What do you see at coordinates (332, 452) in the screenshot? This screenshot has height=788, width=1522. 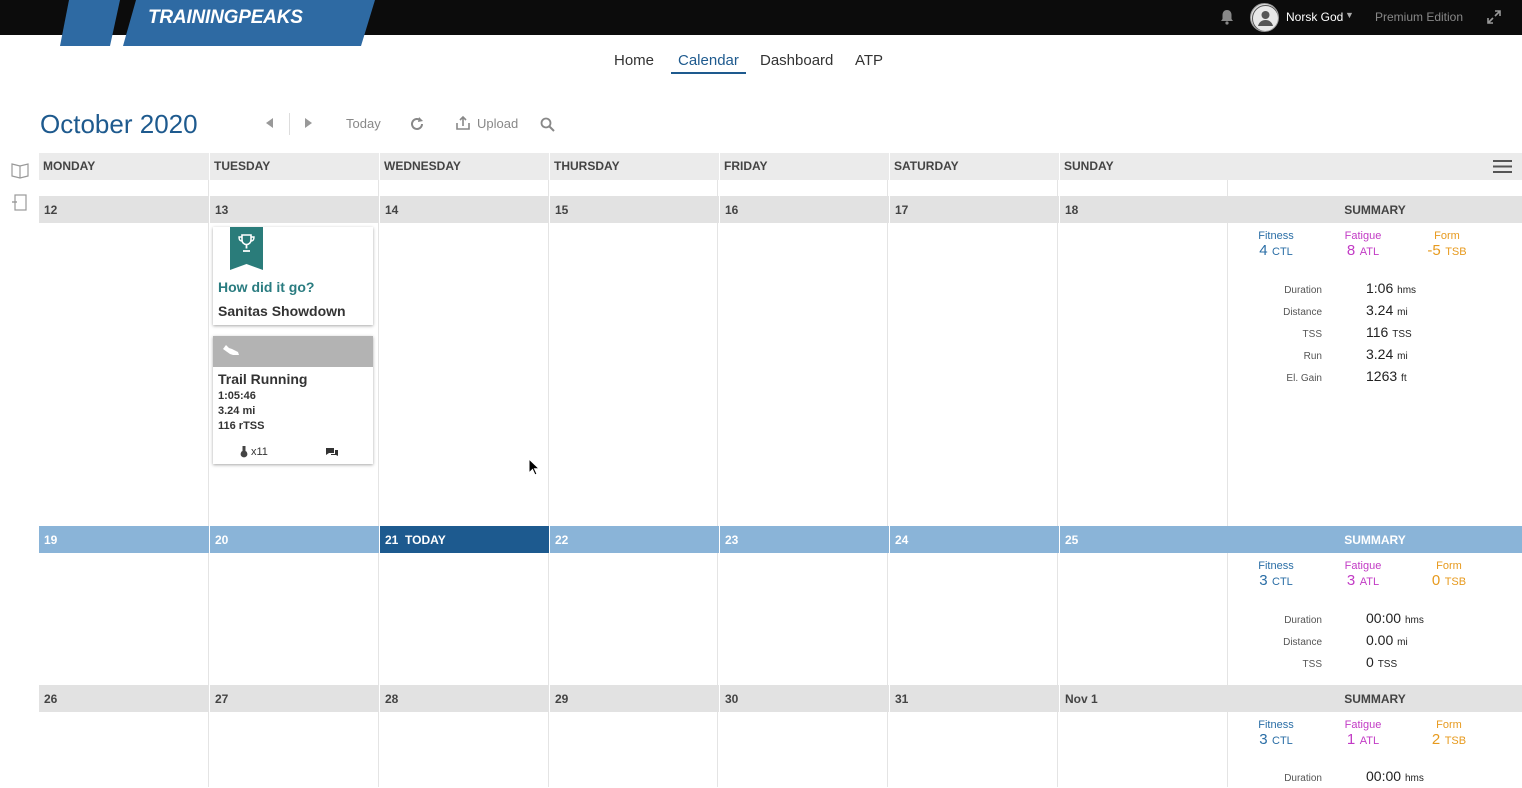 I see `comment-icon` at bounding box center [332, 452].